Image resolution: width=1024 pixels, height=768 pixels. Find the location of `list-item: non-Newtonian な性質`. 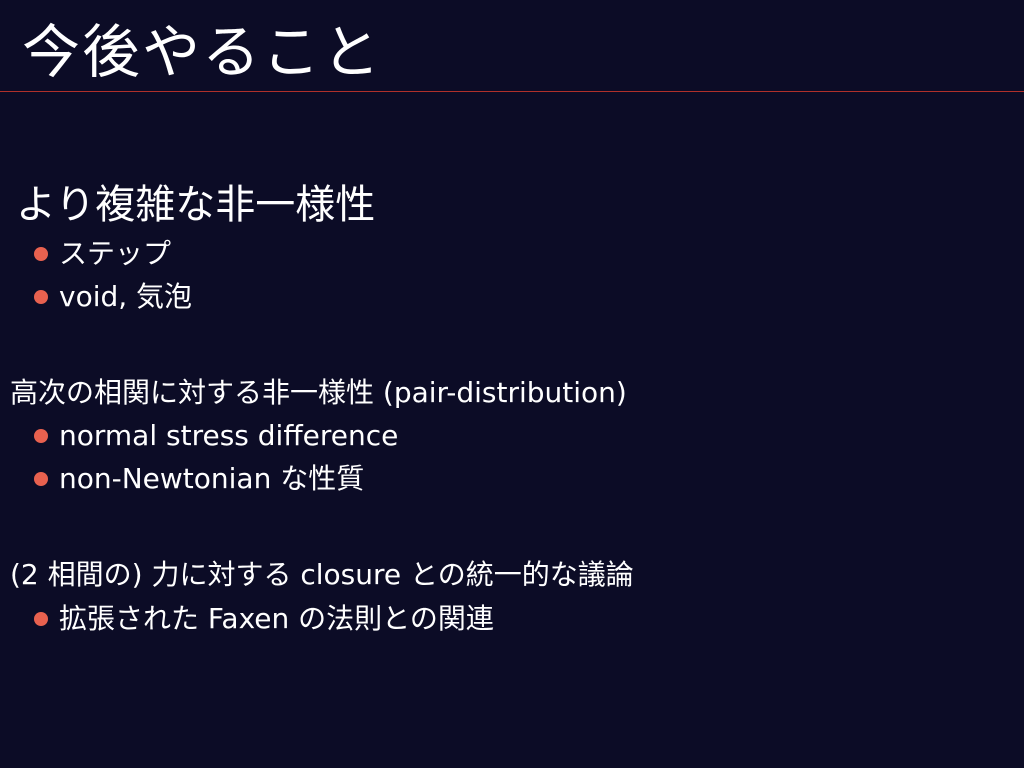

list-item: non-Newtonian な性質 is located at coordinates (199, 479).